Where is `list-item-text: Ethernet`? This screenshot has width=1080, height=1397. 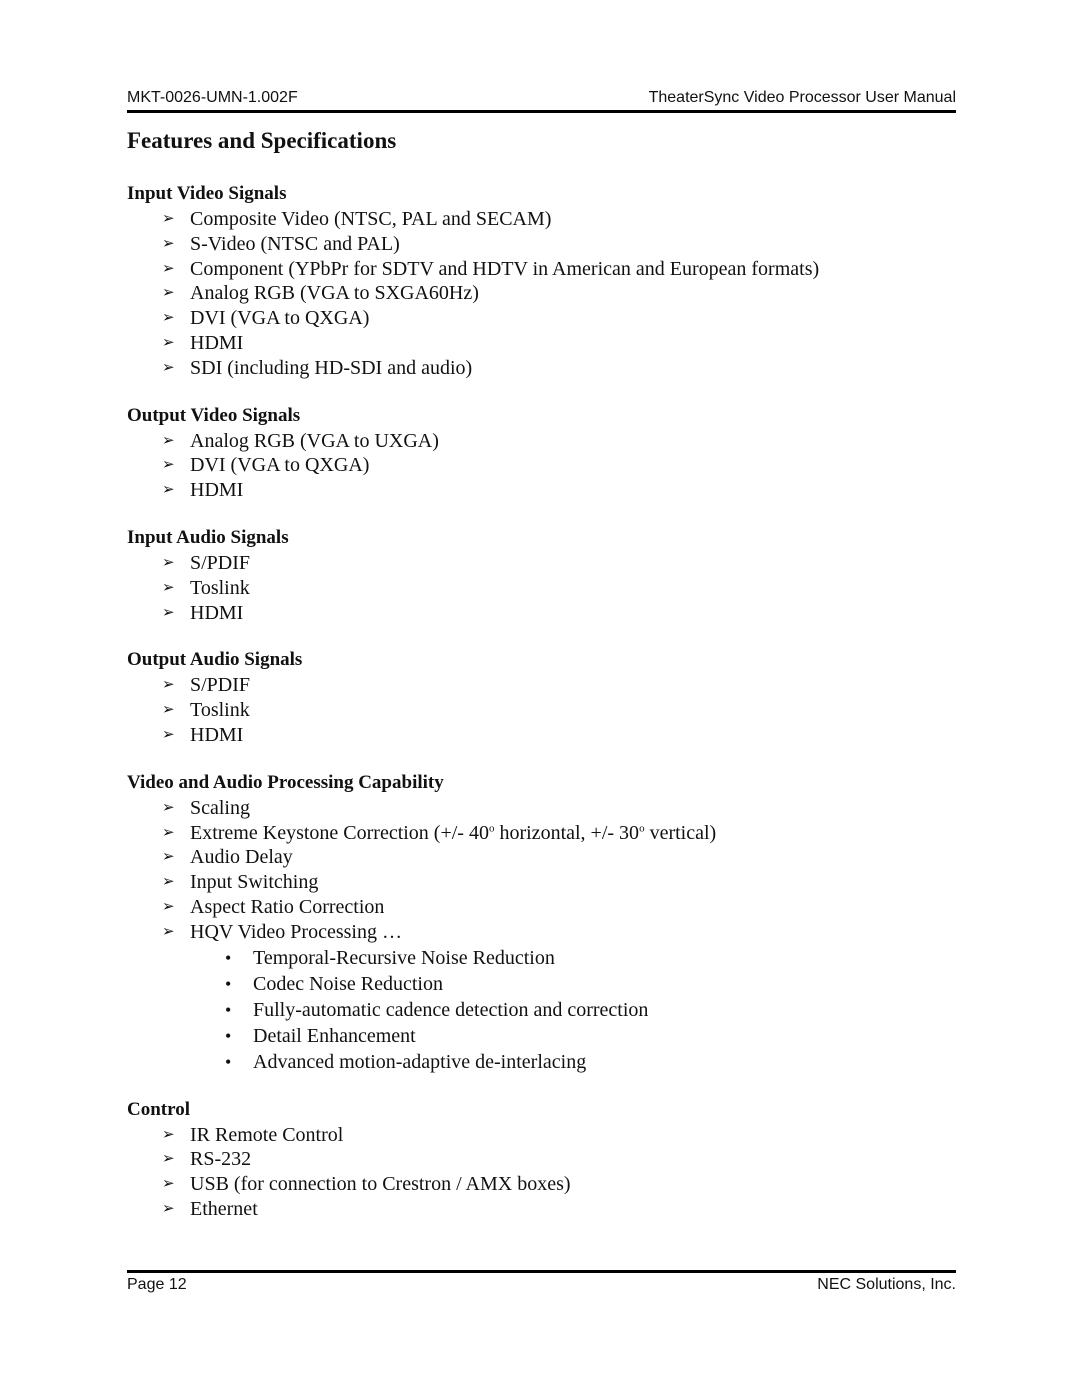
list-item-text: Ethernet is located at coordinates (224, 1208).